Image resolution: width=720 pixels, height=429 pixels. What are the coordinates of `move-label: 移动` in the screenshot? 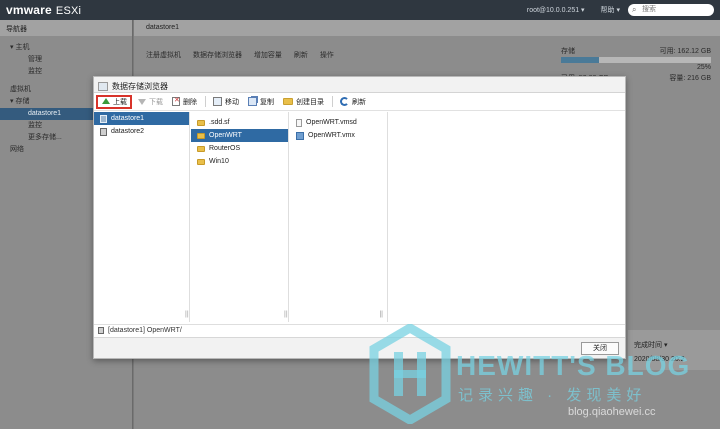 It's located at (232, 102).